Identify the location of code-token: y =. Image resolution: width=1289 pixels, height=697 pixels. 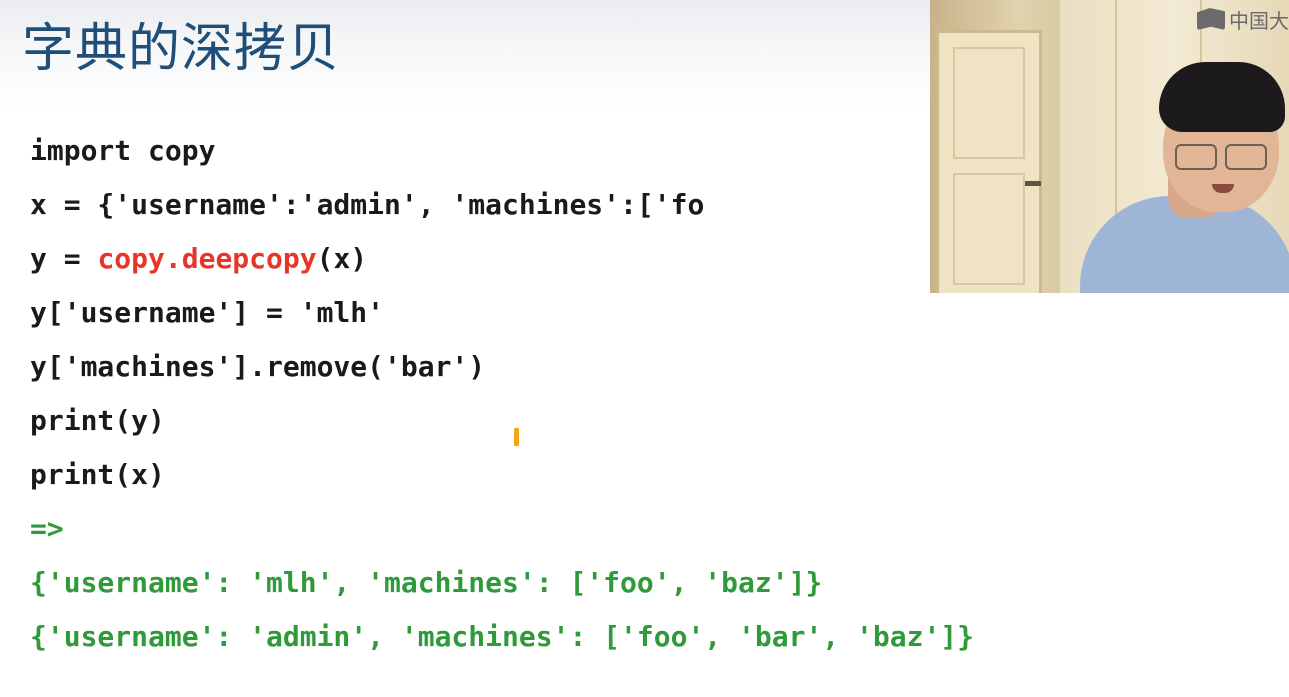
(64, 258).